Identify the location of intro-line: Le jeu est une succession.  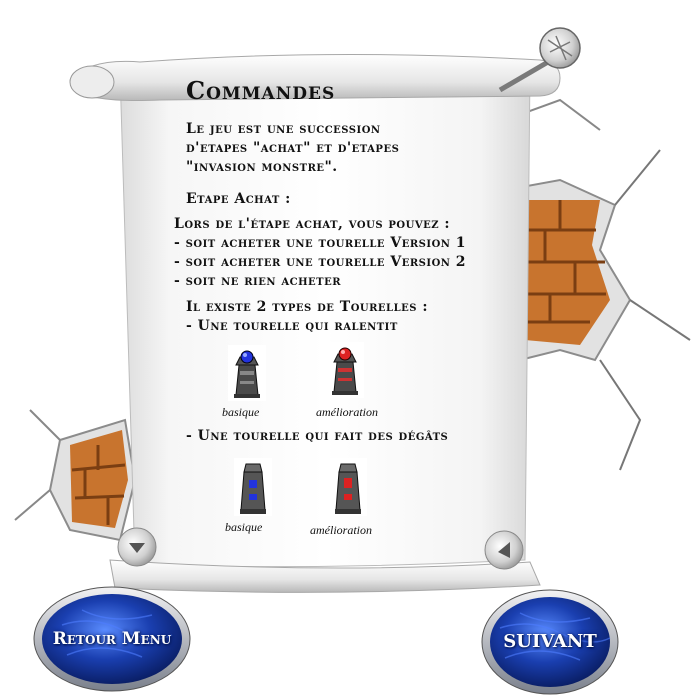
(283, 129).